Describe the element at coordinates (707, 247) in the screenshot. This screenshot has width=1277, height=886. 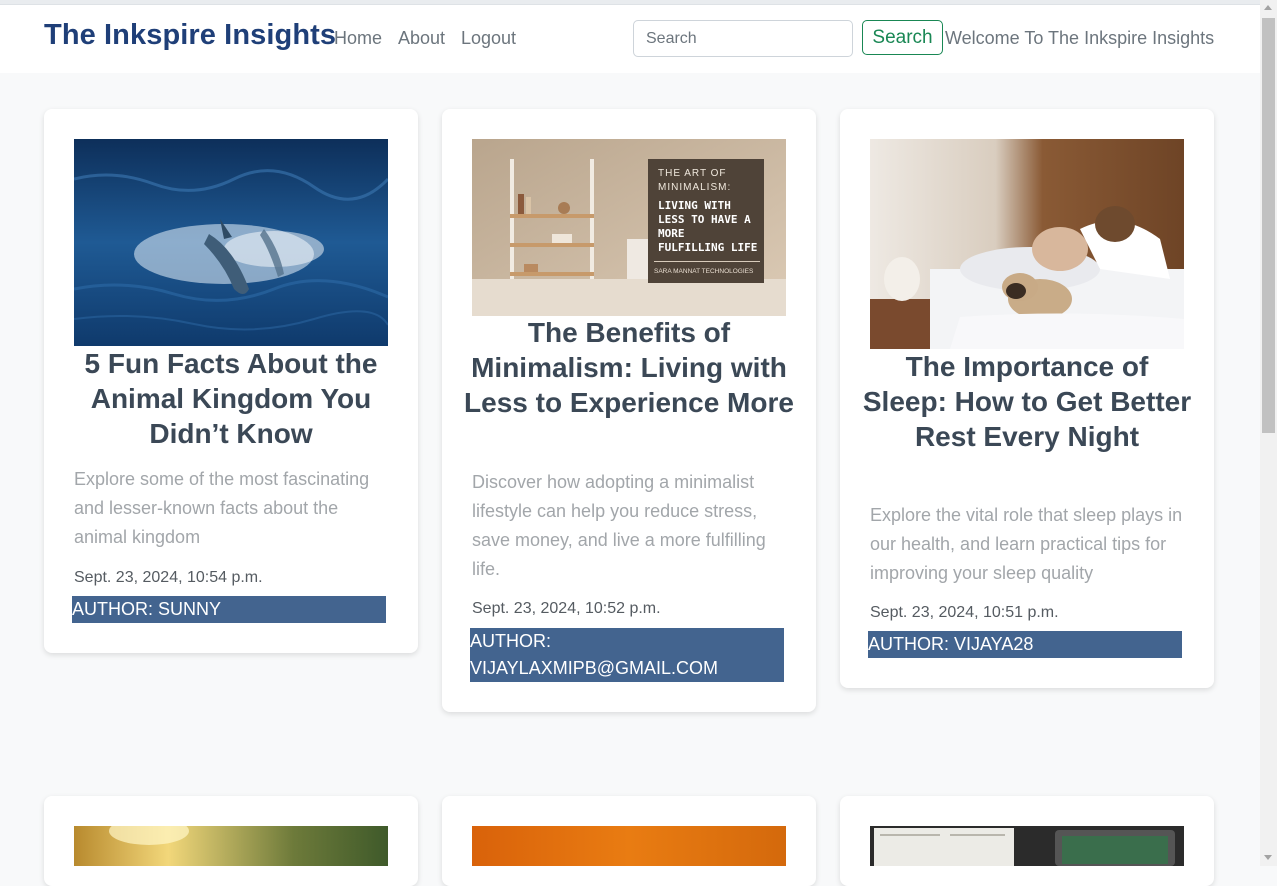
I see `image-text-line6: FULFILLING LIFE` at that location.